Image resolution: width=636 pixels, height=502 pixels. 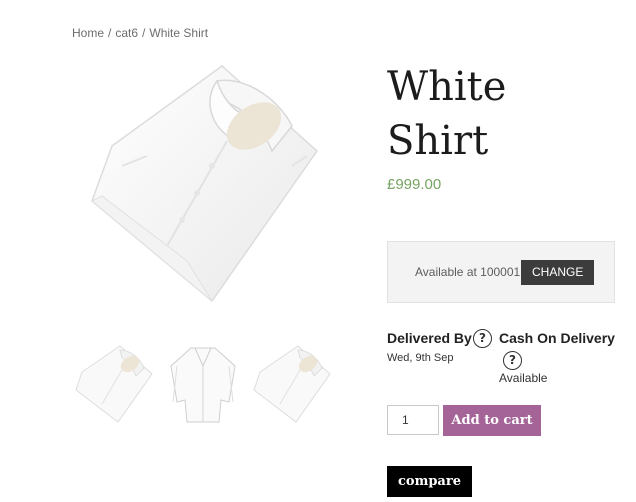 What do you see at coordinates (557, 338) in the screenshot?
I see `cash-on-delivery-title: Cash On Delivery` at bounding box center [557, 338].